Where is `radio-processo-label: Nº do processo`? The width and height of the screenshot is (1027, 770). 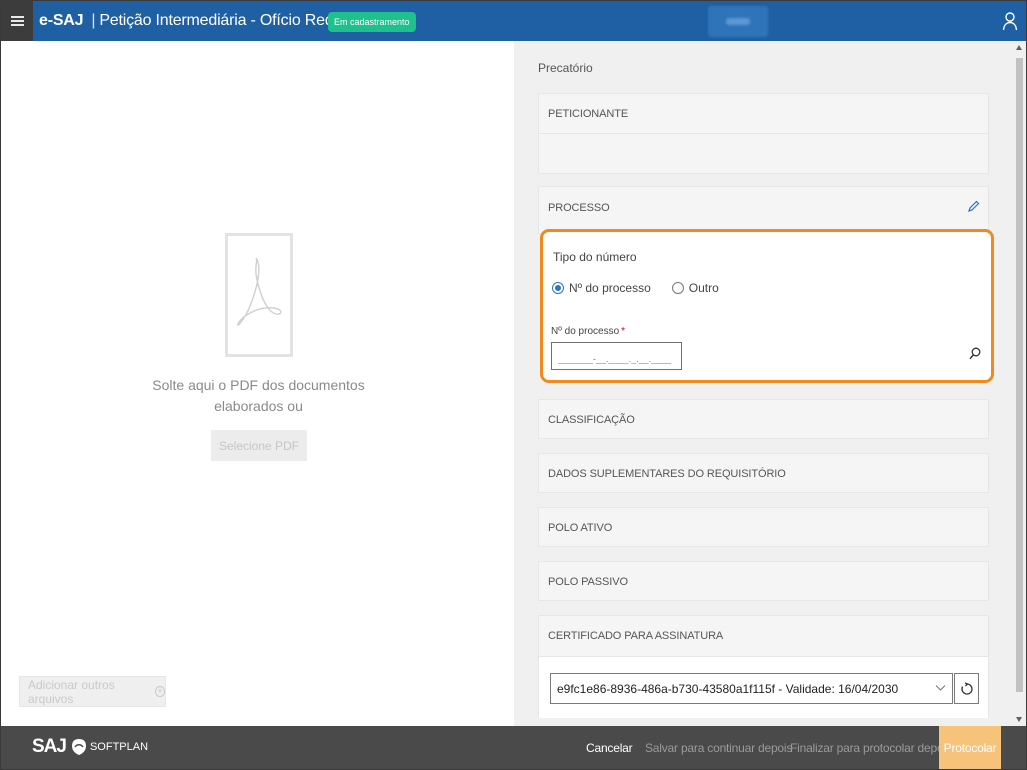
radio-processo-label: Nº do processo is located at coordinates (610, 288).